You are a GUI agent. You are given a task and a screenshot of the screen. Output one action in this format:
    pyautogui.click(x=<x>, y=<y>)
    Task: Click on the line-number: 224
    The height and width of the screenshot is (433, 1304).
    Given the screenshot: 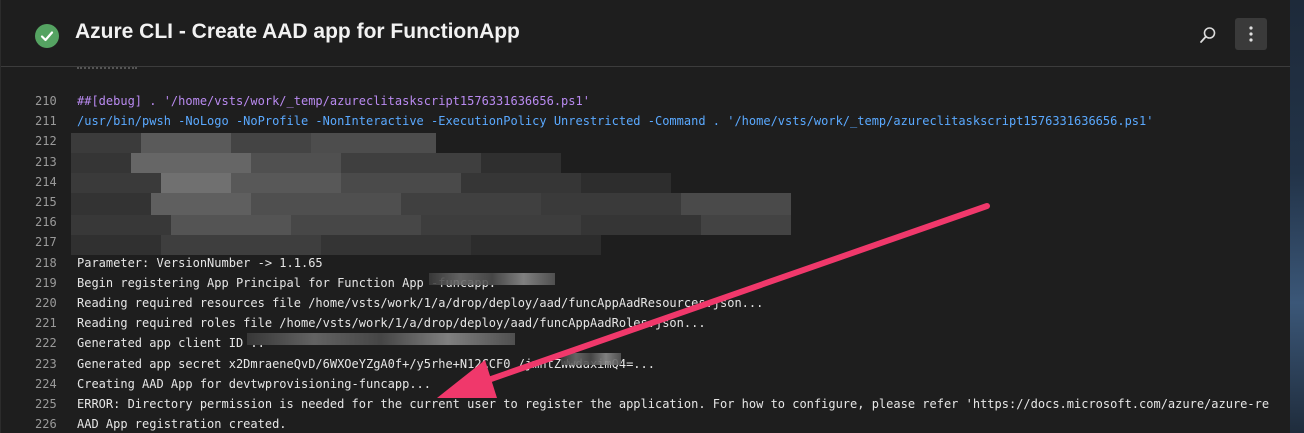 What is the action you would take?
    pyautogui.click(x=46, y=383)
    